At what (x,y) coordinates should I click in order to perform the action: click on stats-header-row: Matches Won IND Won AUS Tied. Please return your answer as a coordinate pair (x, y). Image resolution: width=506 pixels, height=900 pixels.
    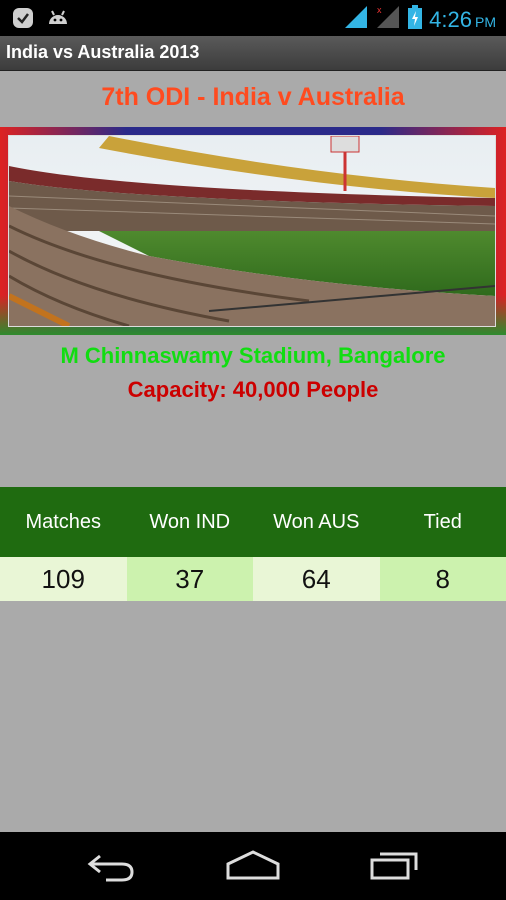
    Looking at the image, I should click on (253, 522).